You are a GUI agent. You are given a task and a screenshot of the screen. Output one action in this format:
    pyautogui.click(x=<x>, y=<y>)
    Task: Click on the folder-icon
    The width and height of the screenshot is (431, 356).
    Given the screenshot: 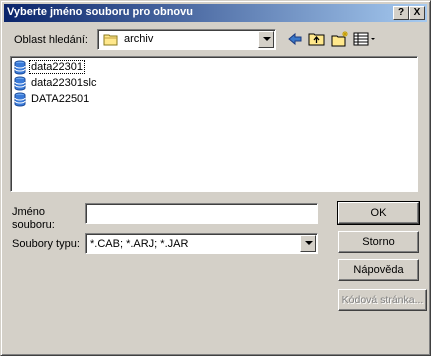 What is the action you would take?
    pyautogui.click(x=110, y=40)
    